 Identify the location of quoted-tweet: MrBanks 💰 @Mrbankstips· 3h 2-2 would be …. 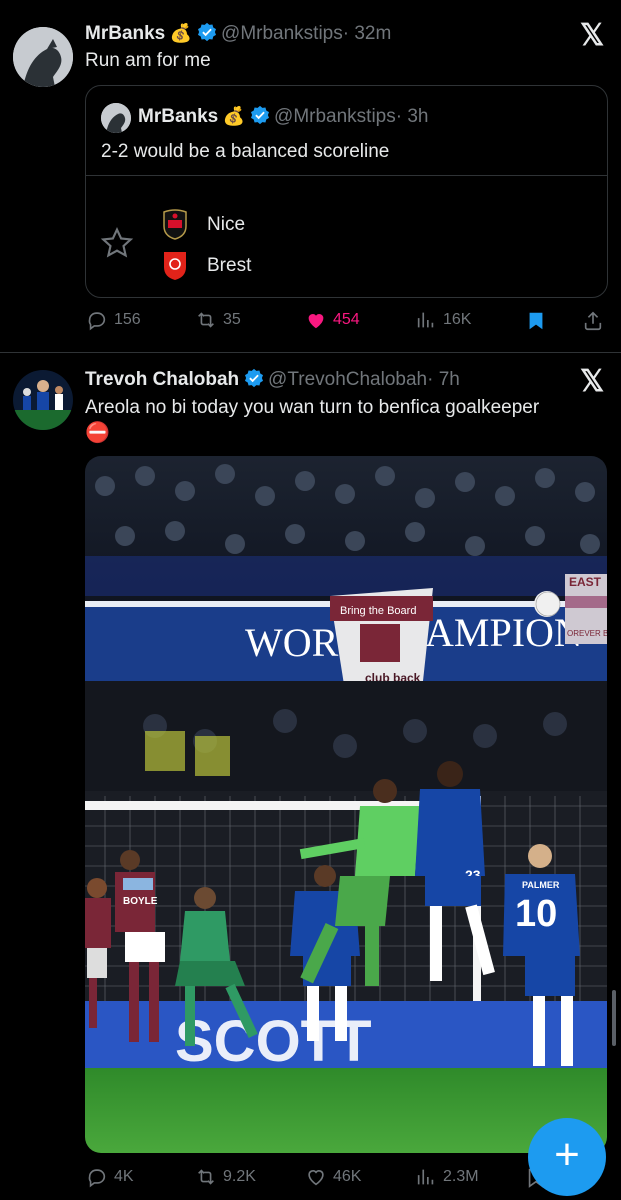
(346, 191).